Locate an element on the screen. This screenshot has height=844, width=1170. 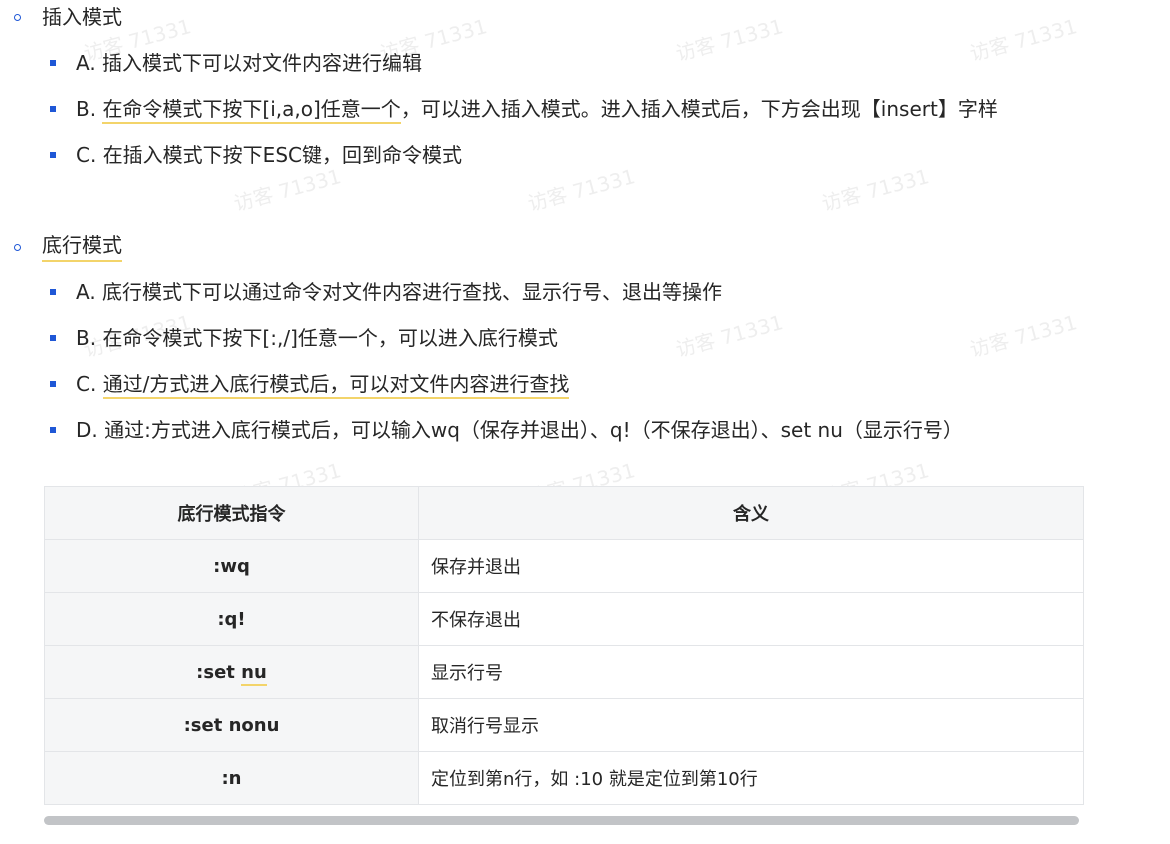
item-body: 插入模式下可以对文件内容进行编辑 is located at coordinates (262, 63).